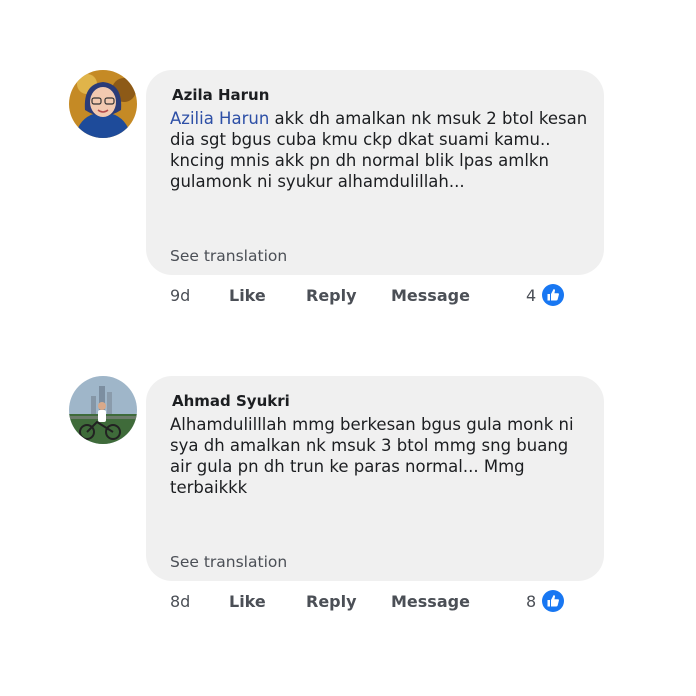 The width and height of the screenshot is (696, 696). What do you see at coordinates (219, 118) in the screenshot?
I see `mention-link: Azilia Harun` at bounding box center [219, 118].